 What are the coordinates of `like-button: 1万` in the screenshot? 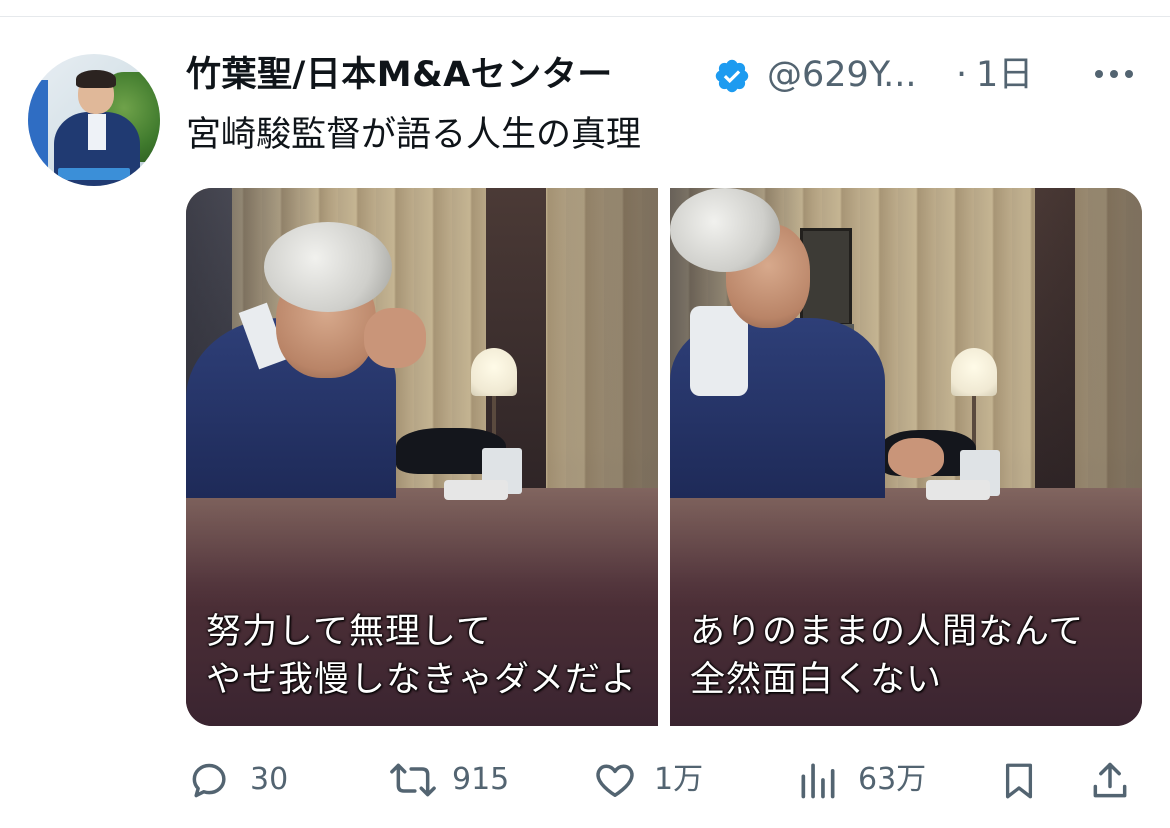 It's located at (662, 780).